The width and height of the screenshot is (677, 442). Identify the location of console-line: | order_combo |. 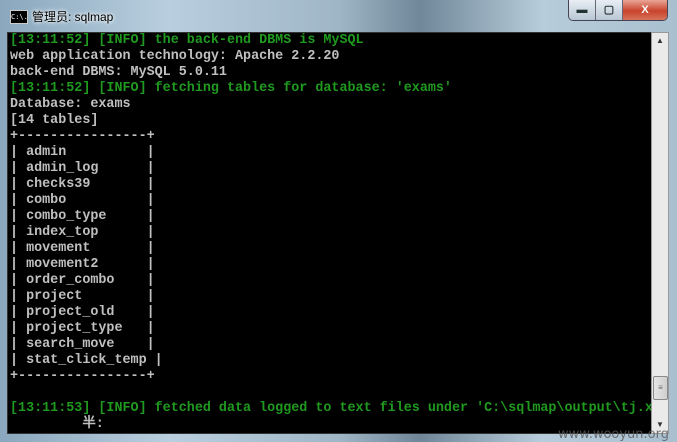
(82, 280).